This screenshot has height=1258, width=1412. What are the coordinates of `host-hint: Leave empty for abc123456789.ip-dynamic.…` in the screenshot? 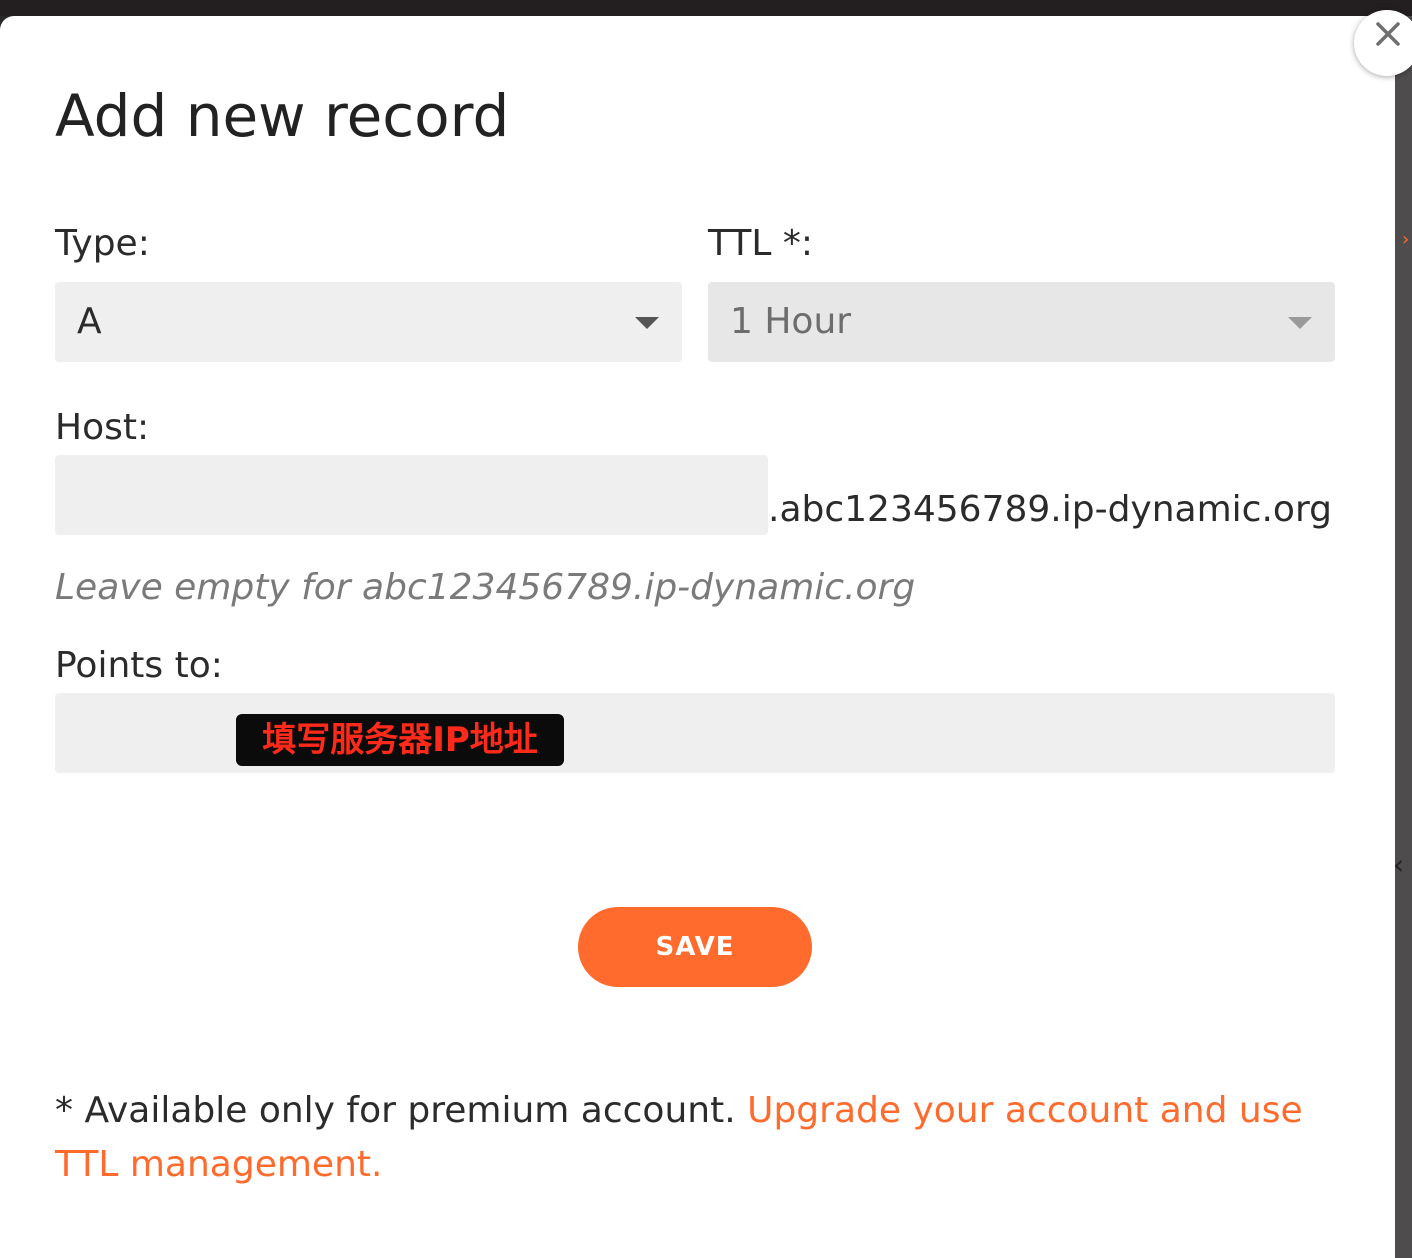 It's located at (485, 587).